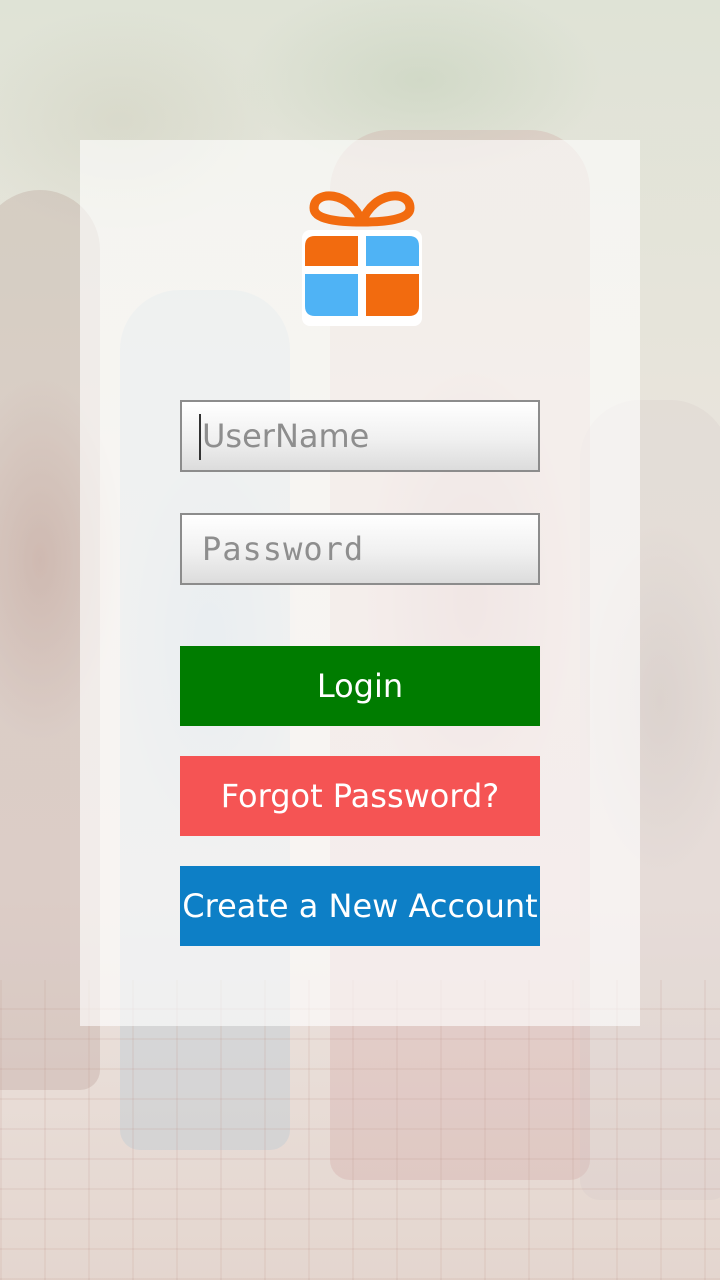 The height and width of the screenshot is (1280, 720). Describe the element at coordinates (360, 686) in the screenshot. I see `login-button: Login` at that location.